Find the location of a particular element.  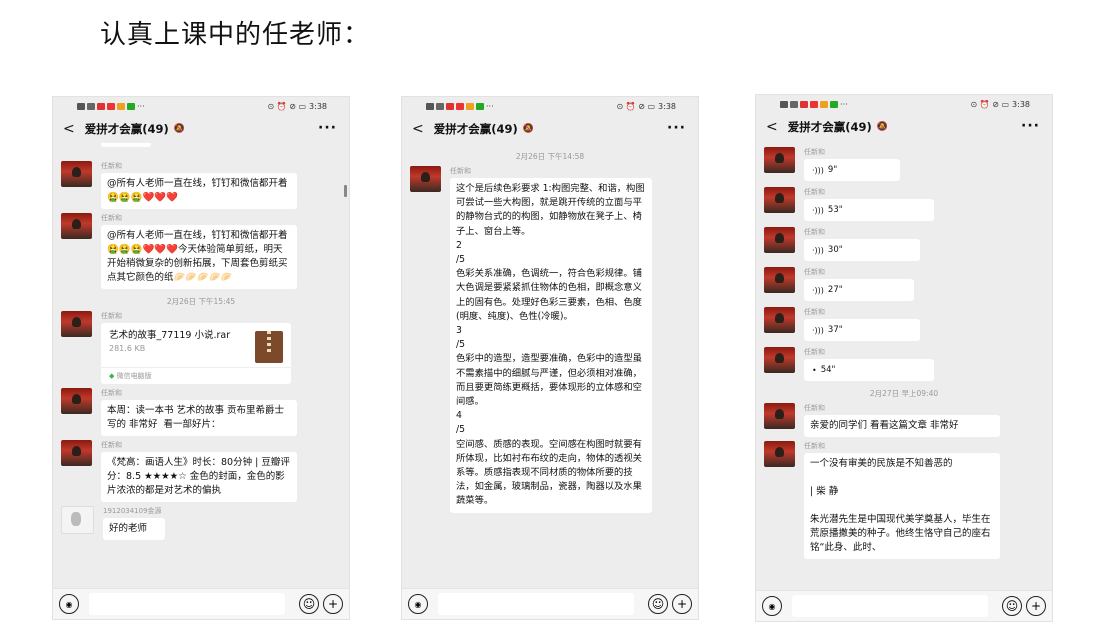

message-bubble: @所有人老师一直在线，钉钉和微信都开着🤮🤮🤮❤️❤️❤️ is located at coordinates (199, 191).